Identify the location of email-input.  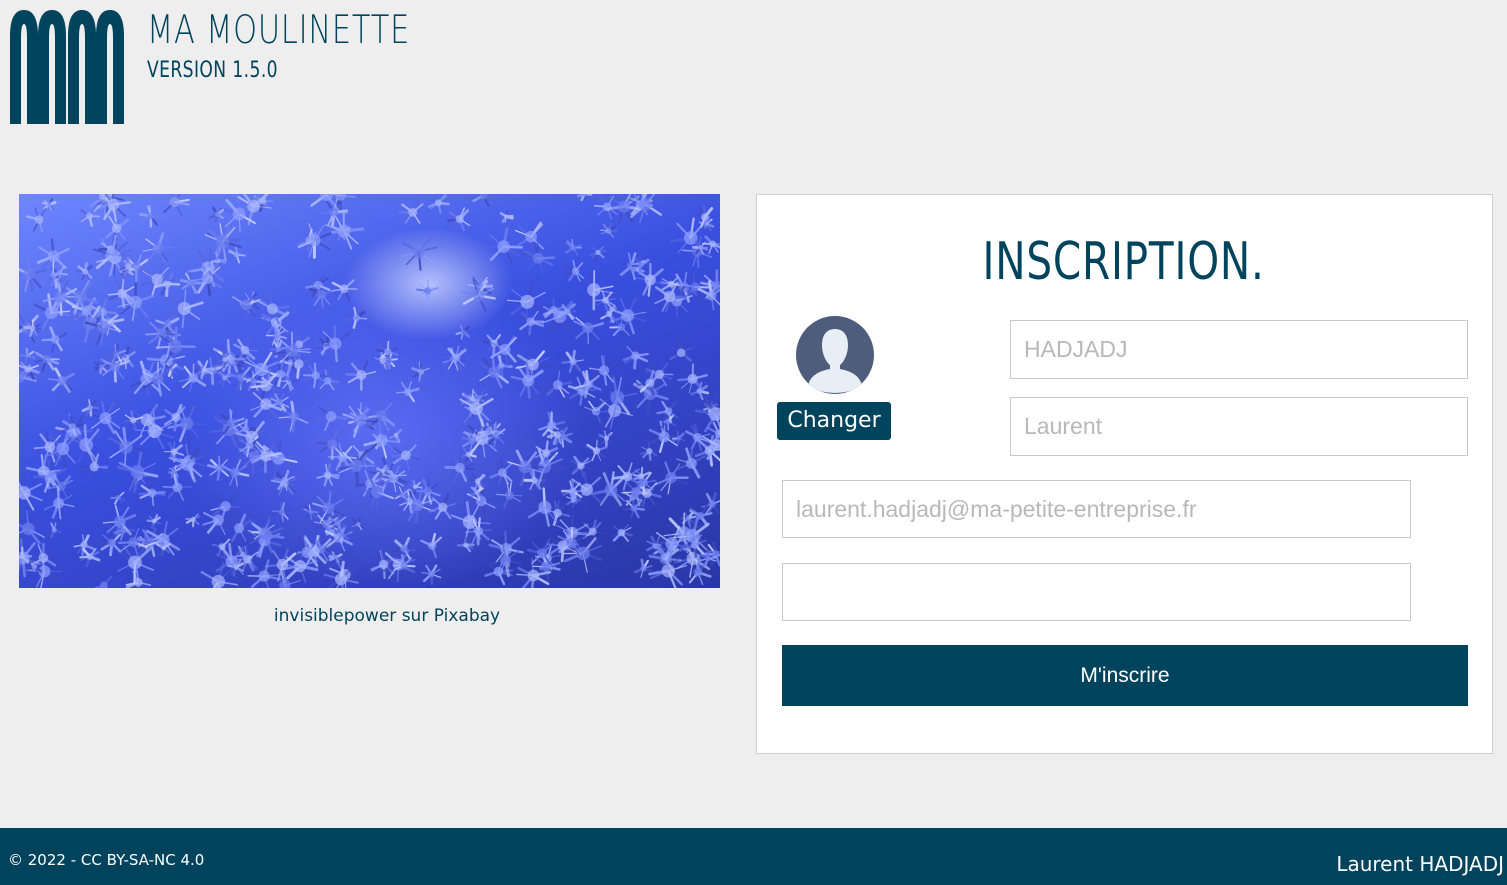
(1096, 509).